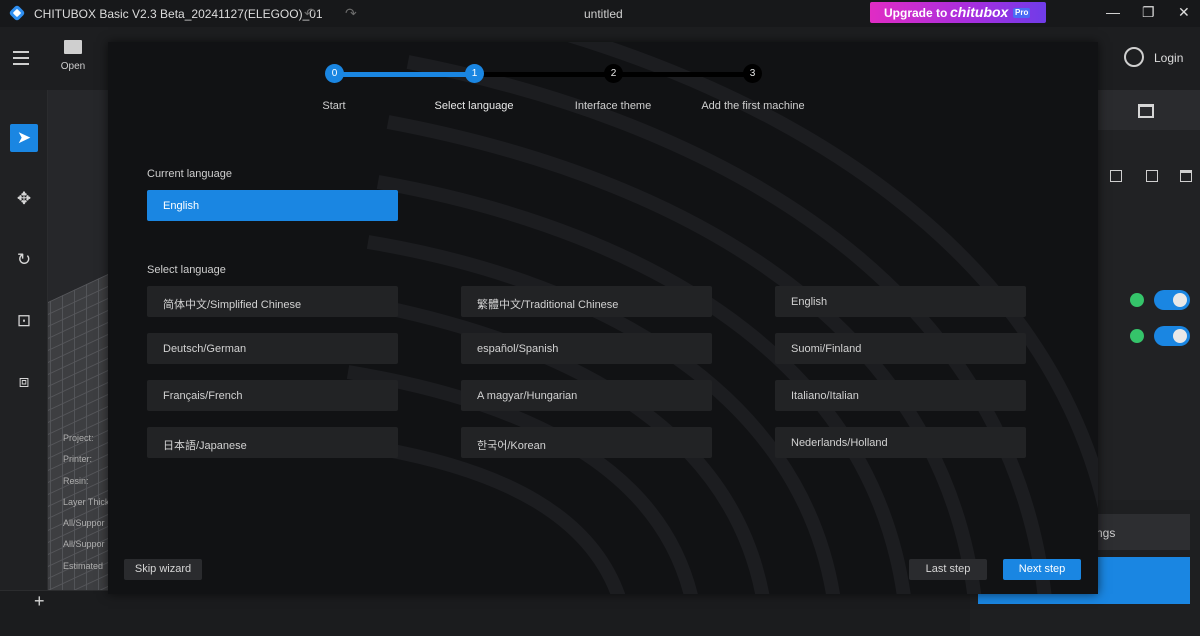  What do you see at coordinates (73, 56) in the screenshot?
I see `open-button: Open` at bounding box center [73, 56].